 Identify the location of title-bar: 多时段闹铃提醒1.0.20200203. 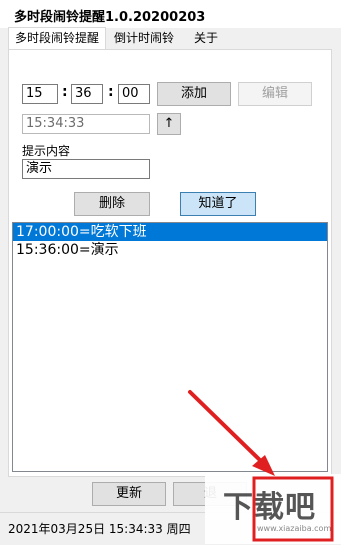
(170, 14).